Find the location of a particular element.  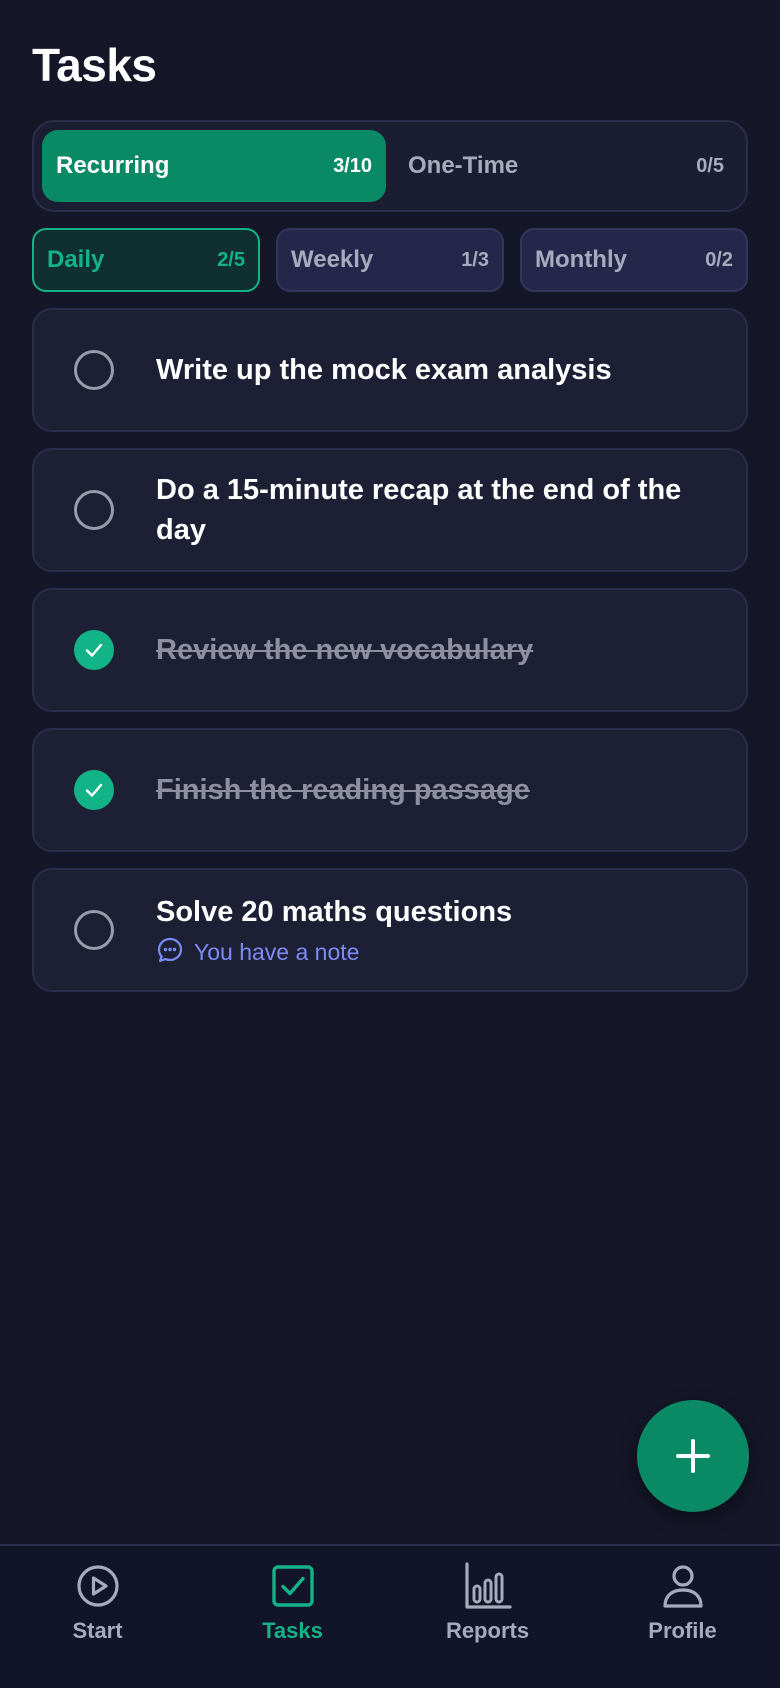

task-title: Finish the reading passage is located at coordinates (343, 790).